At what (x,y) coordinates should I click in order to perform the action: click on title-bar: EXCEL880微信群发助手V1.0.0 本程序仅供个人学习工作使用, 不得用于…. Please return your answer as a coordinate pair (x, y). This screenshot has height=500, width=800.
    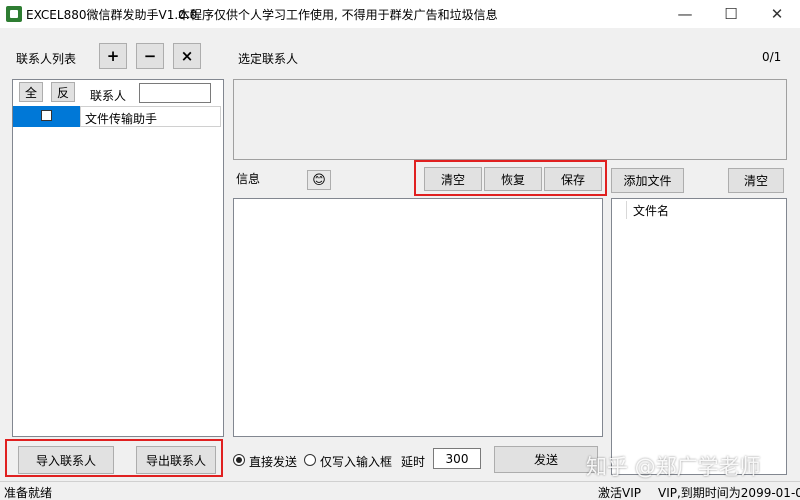
    Looking at the image, I should click on (400, 14).